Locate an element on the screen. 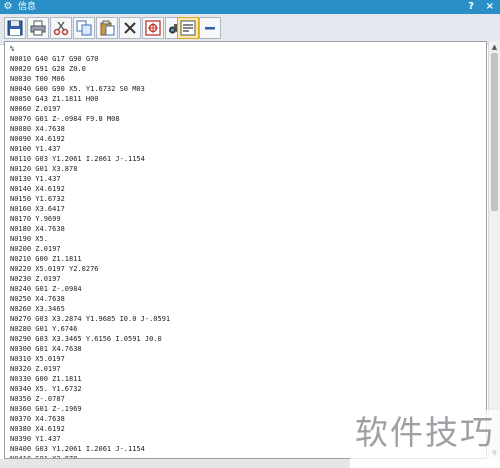  code-line: N0180 X4.7638 is located at coordinates (37, 229).